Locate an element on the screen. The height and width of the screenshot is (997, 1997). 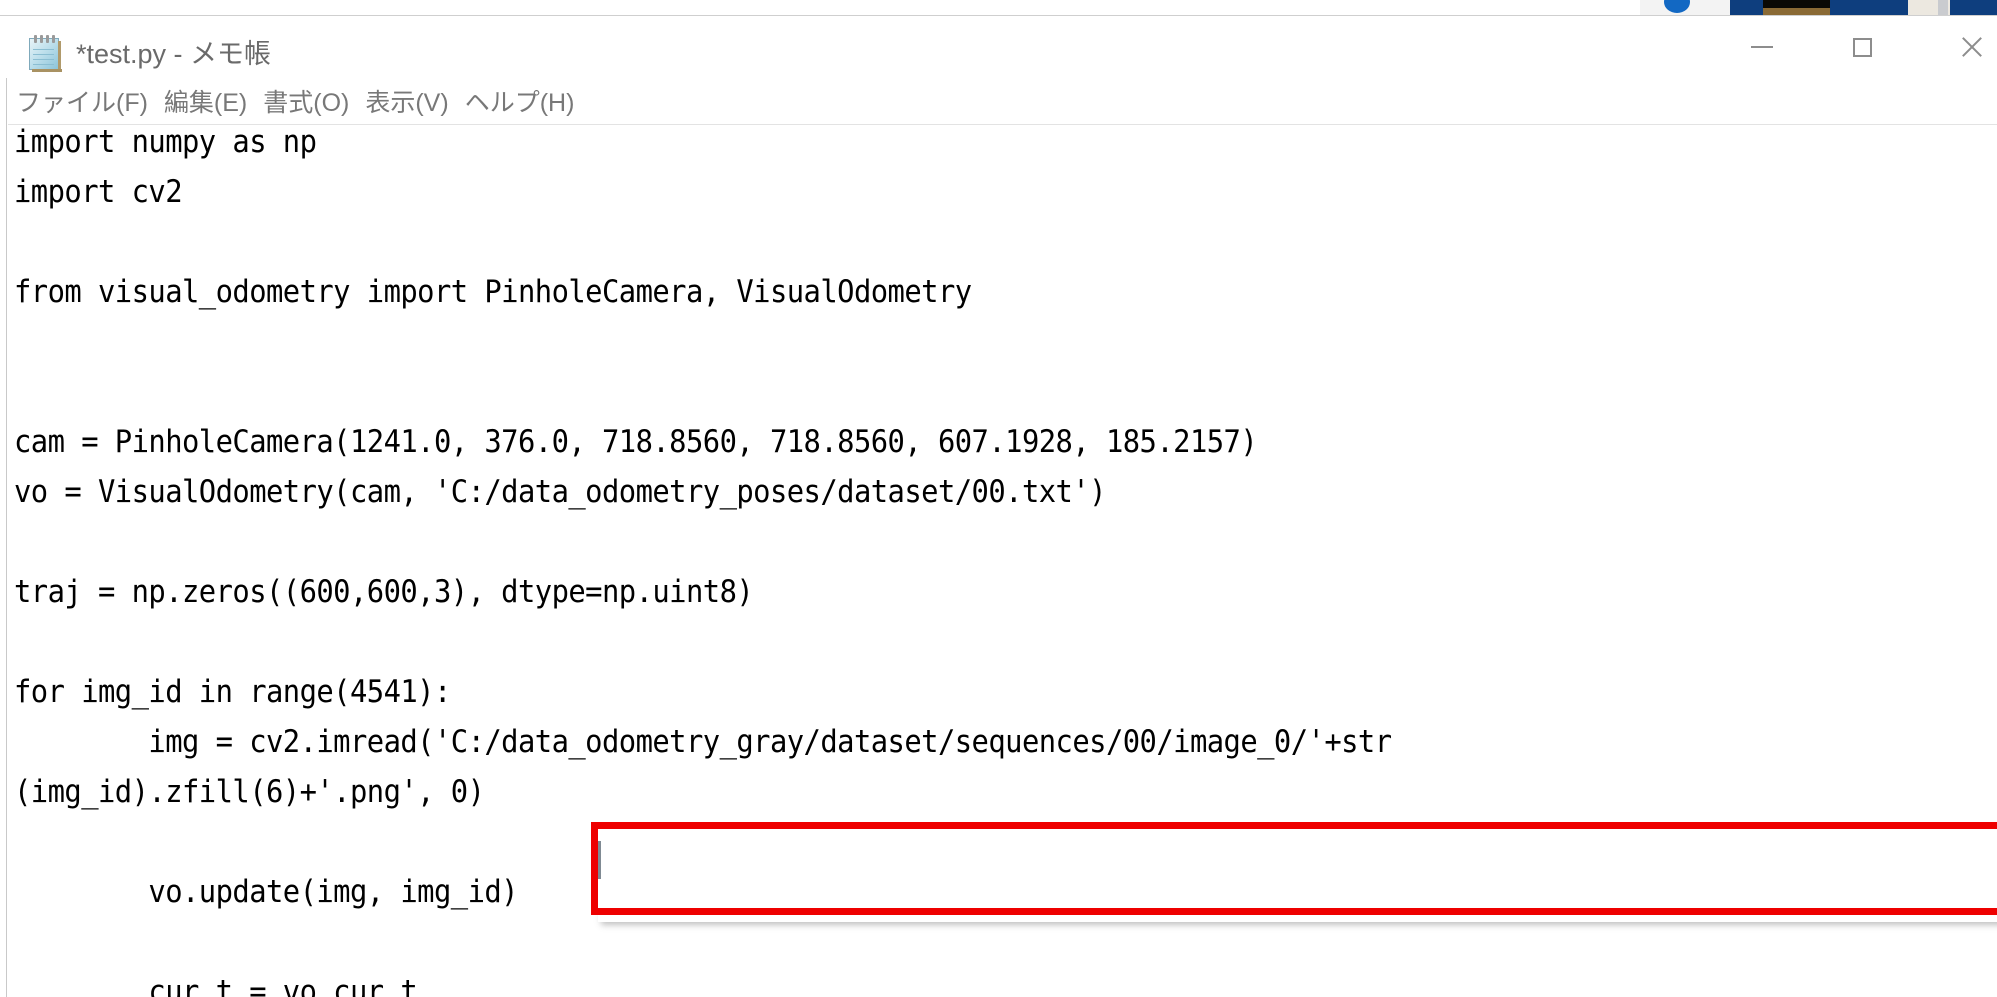
menu-bar: ファイル(F) 編集(E) 書式(O) 表示(V) ヘルプ(H) is located at coordinates (1002, 101).